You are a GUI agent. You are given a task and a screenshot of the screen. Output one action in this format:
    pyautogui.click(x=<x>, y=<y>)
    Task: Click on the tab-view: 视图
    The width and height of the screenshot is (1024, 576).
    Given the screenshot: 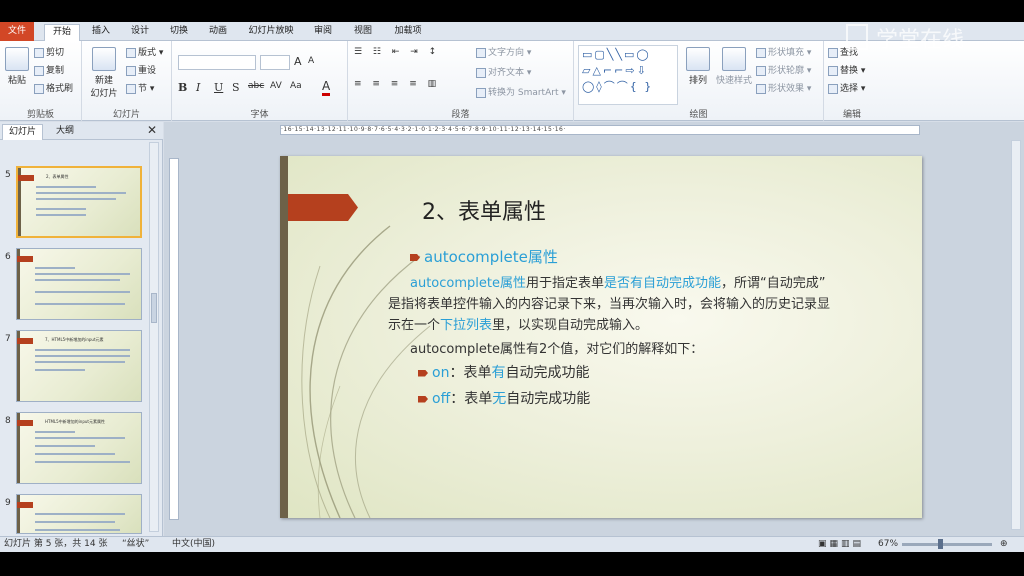 What is the action you would take?
    pyautogui.click(x=363, y=32)
    